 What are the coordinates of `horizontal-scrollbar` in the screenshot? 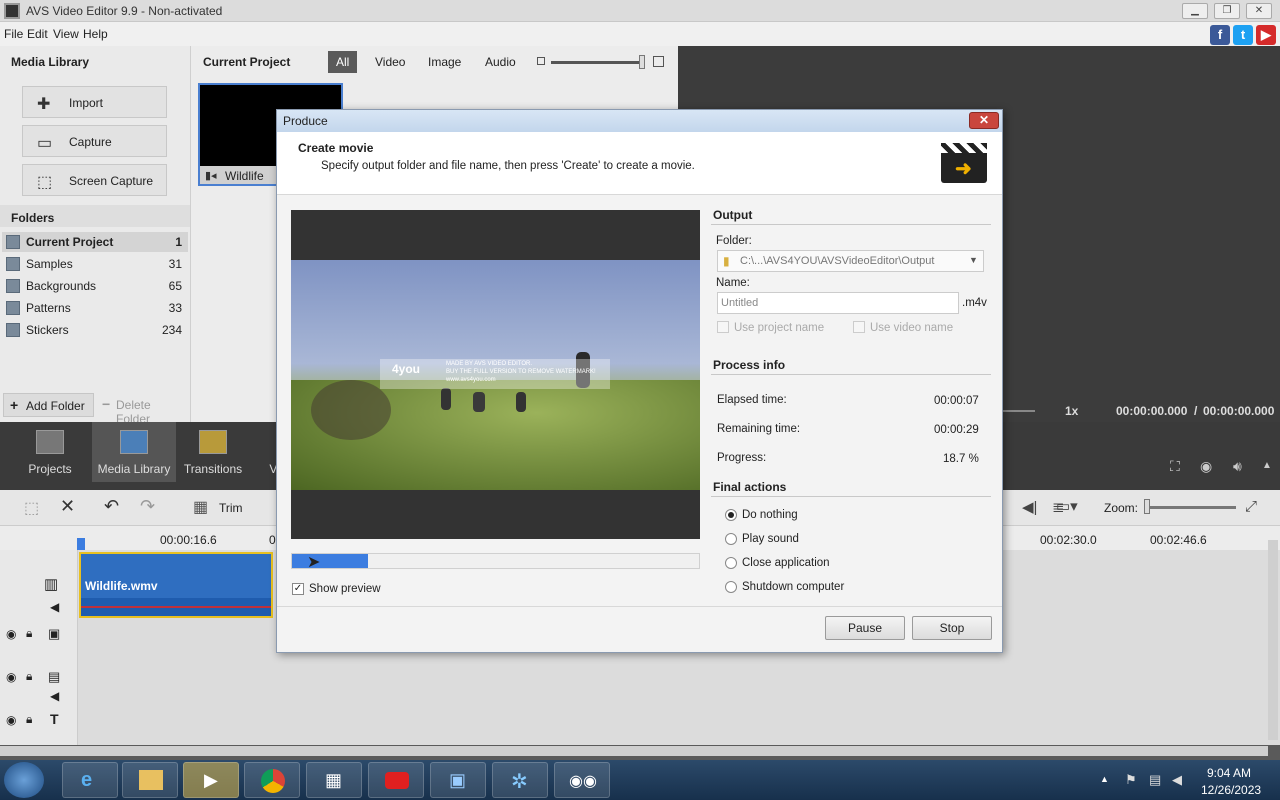 It's located at (634, 751).